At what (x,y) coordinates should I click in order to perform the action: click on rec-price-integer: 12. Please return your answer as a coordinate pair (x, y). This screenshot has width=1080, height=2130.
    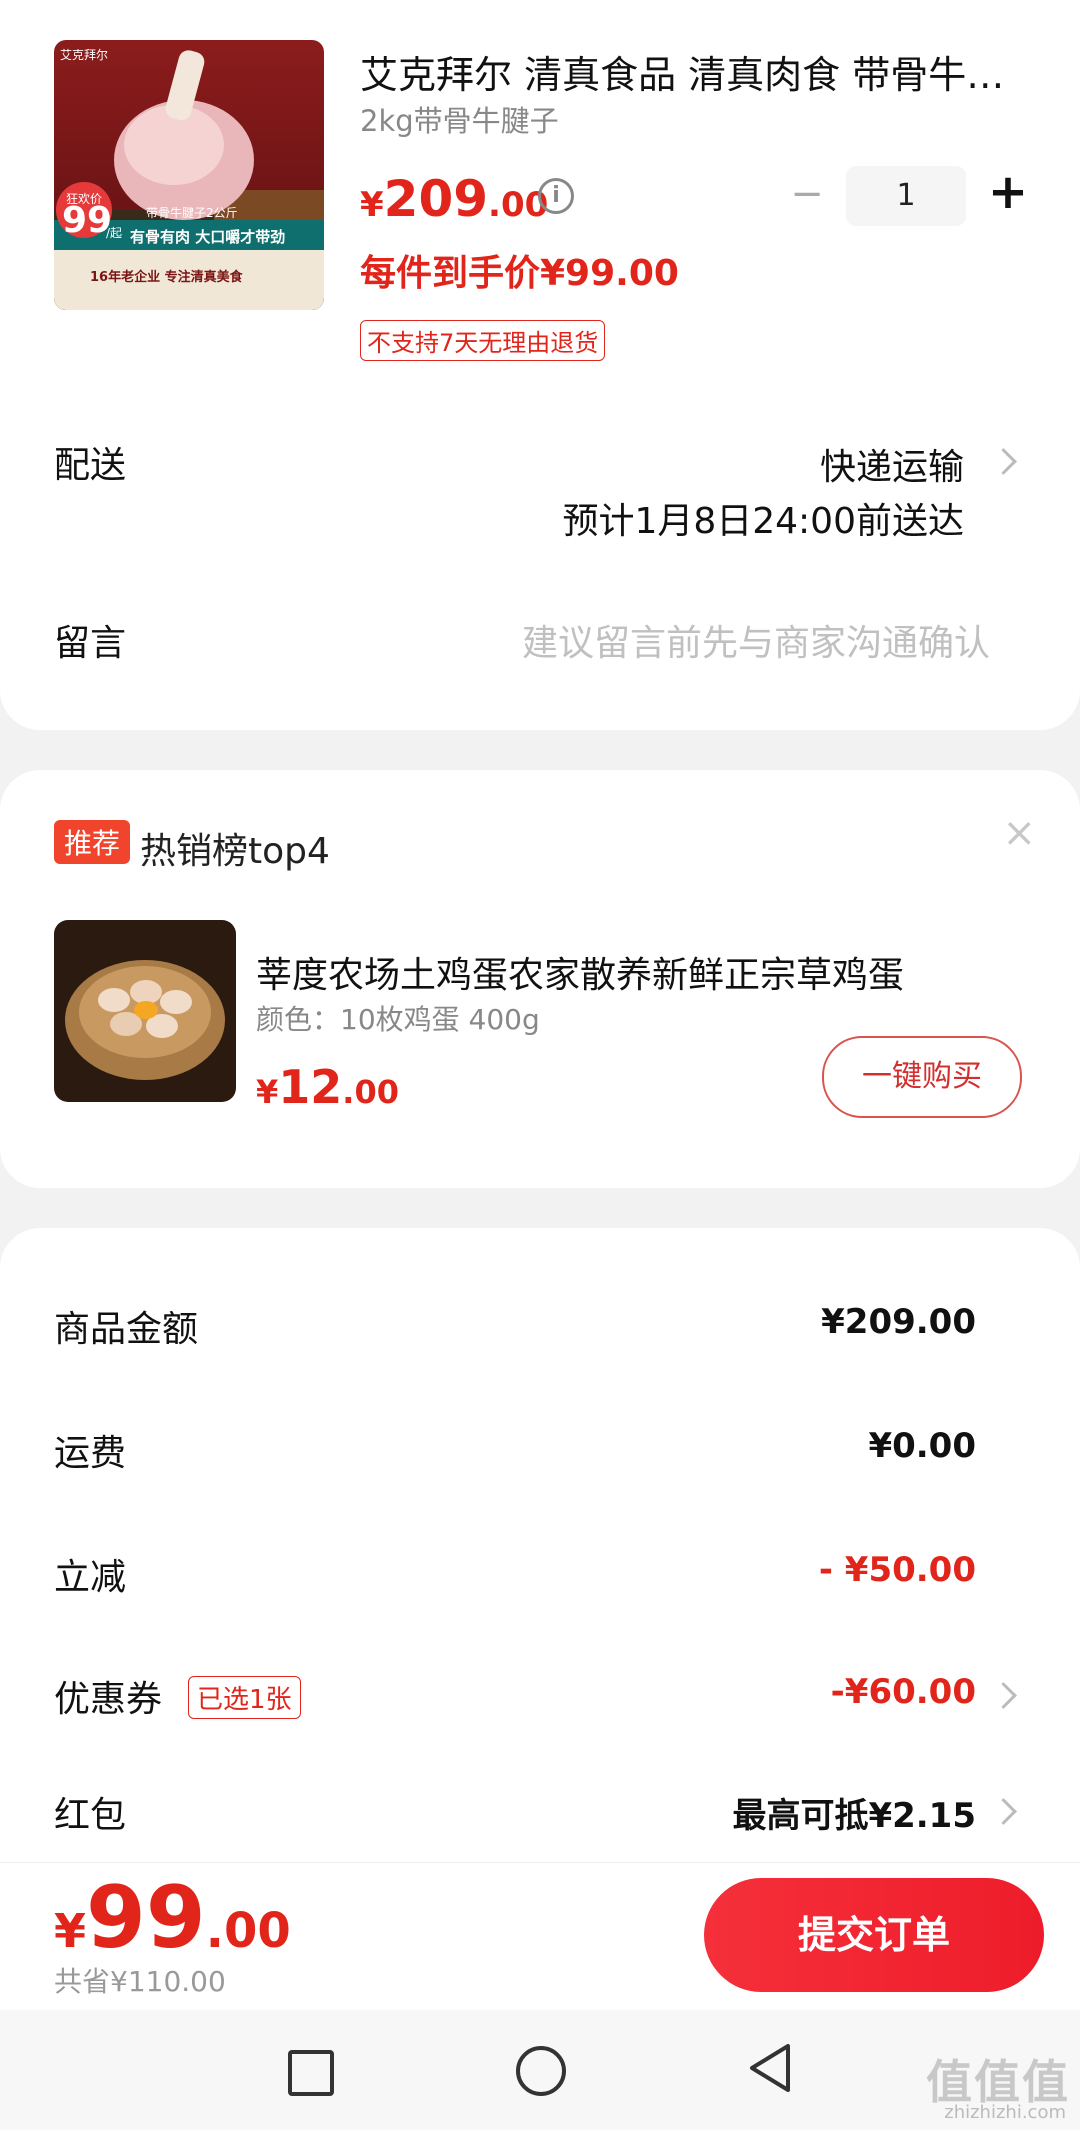
    Looking at the image, I should click on (310, 1087).